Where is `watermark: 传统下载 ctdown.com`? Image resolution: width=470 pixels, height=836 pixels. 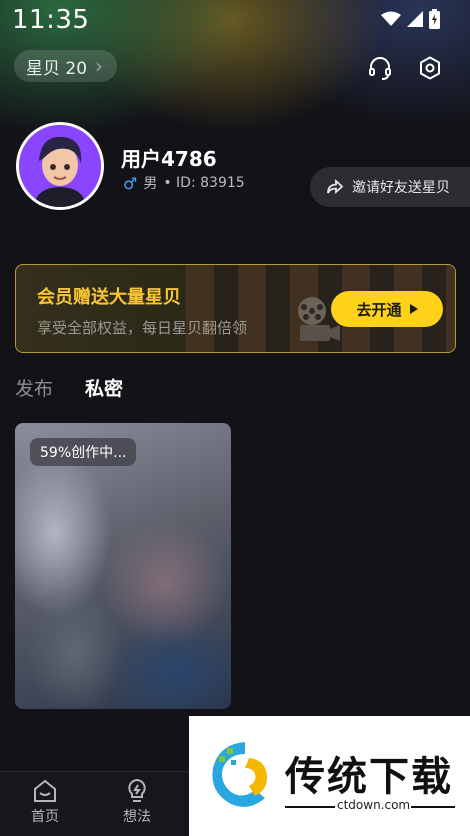 watermark: 传统下载 ctdown.com is located at coordinates (329, 776).